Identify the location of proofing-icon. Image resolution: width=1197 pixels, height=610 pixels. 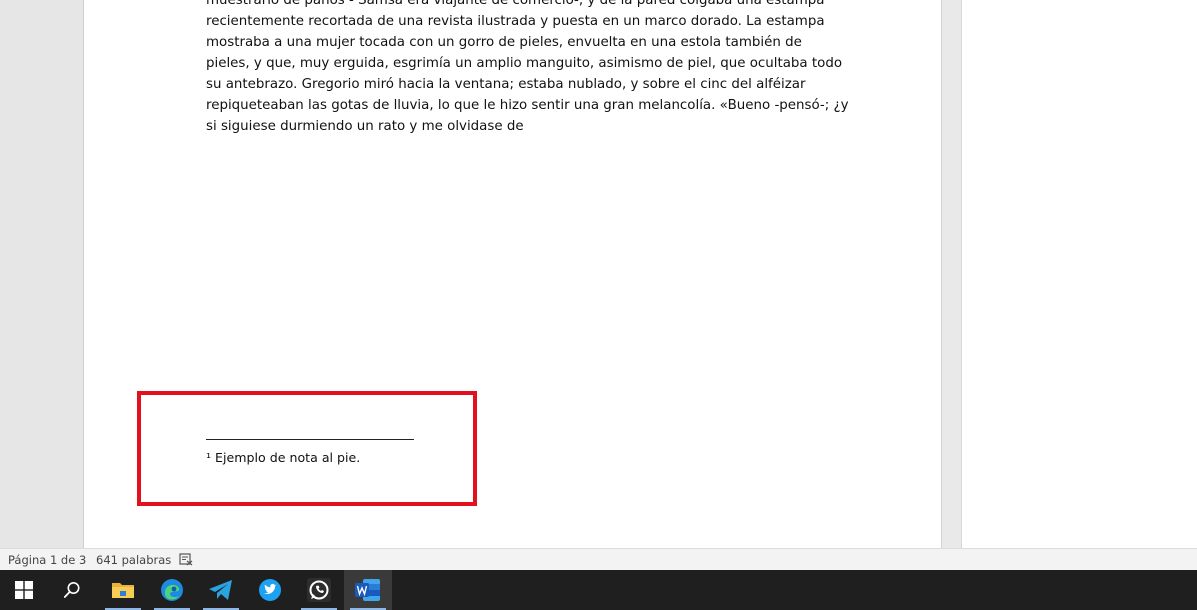
(186, 559).